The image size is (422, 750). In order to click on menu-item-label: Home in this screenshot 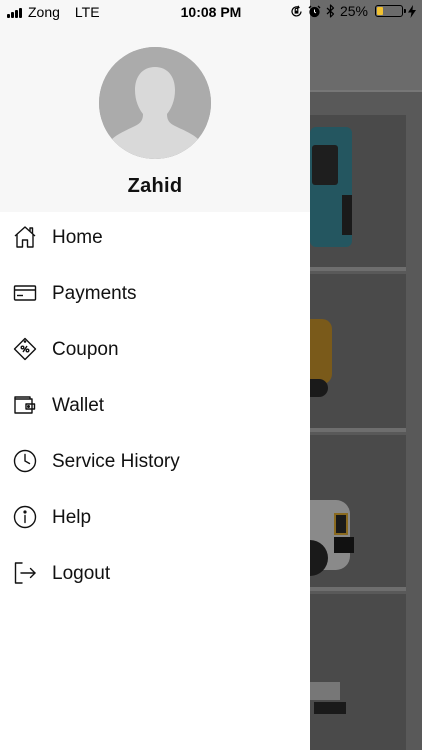, I will do `click(77, 237)`.